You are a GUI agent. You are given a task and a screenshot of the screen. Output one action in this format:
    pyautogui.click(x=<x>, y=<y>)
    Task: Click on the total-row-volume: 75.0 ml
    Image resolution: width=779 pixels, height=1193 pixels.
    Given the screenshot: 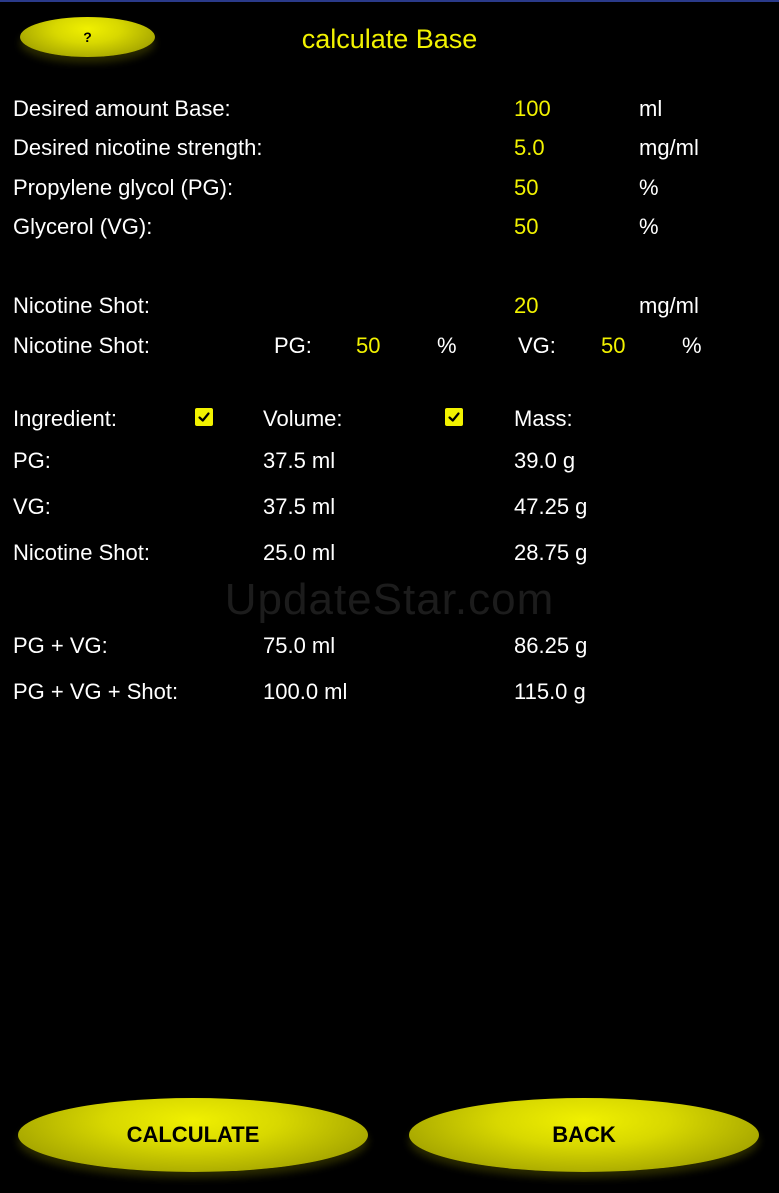 What is the action you would take?
    pyautogui.click(x=299, y=645)
    